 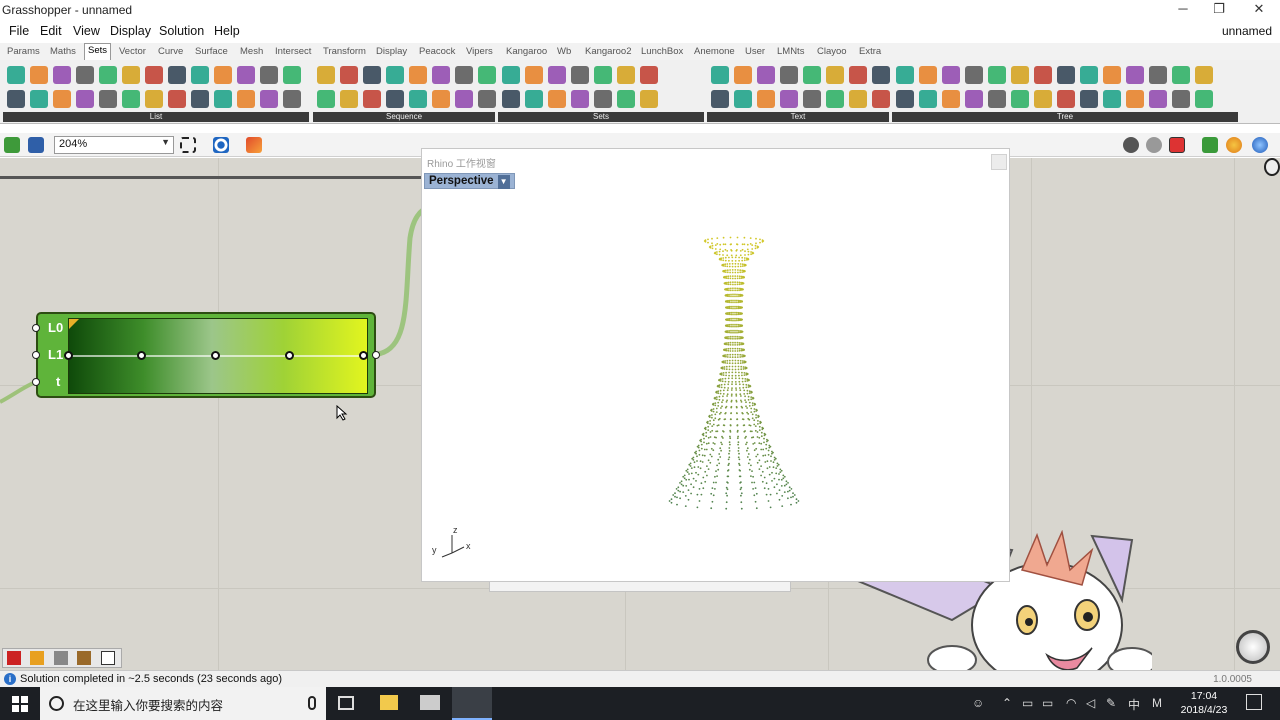 I want to click on input-port-l0, so click(x=36, y=328).